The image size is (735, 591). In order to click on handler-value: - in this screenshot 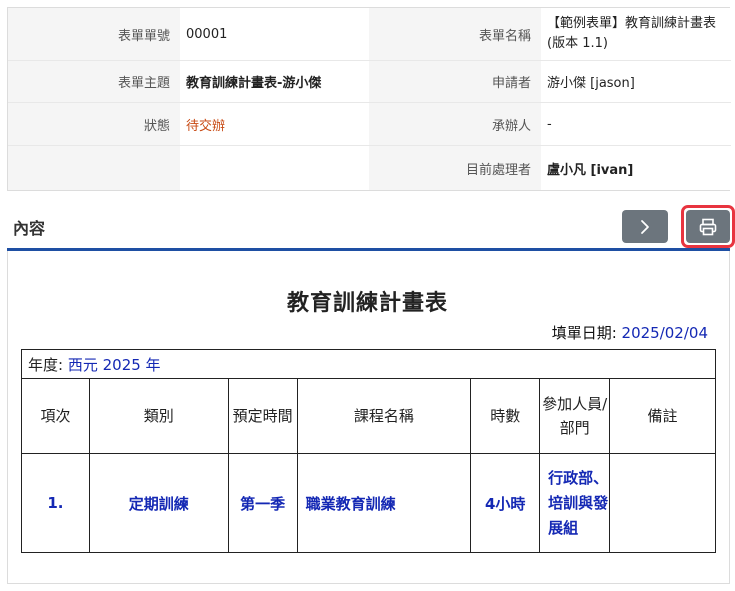, I will do `click(636, 124)`.